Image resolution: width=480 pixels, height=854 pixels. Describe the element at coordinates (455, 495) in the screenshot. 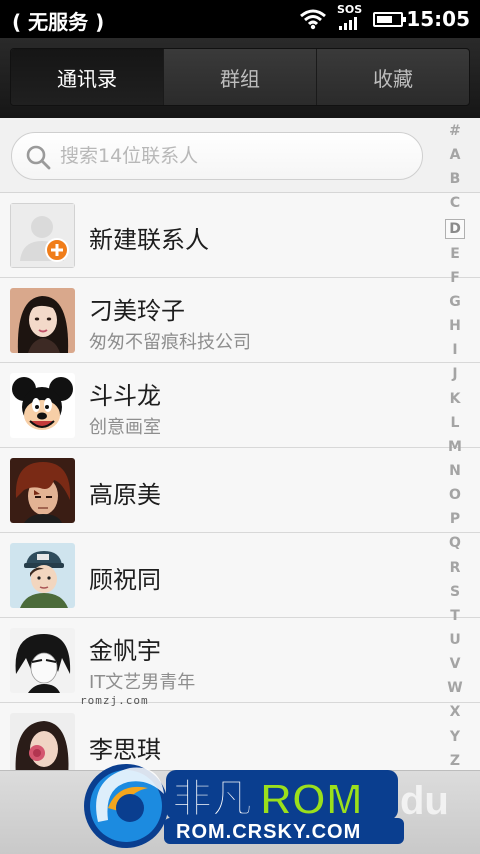

I see `alphabet-letter: O` at that location.